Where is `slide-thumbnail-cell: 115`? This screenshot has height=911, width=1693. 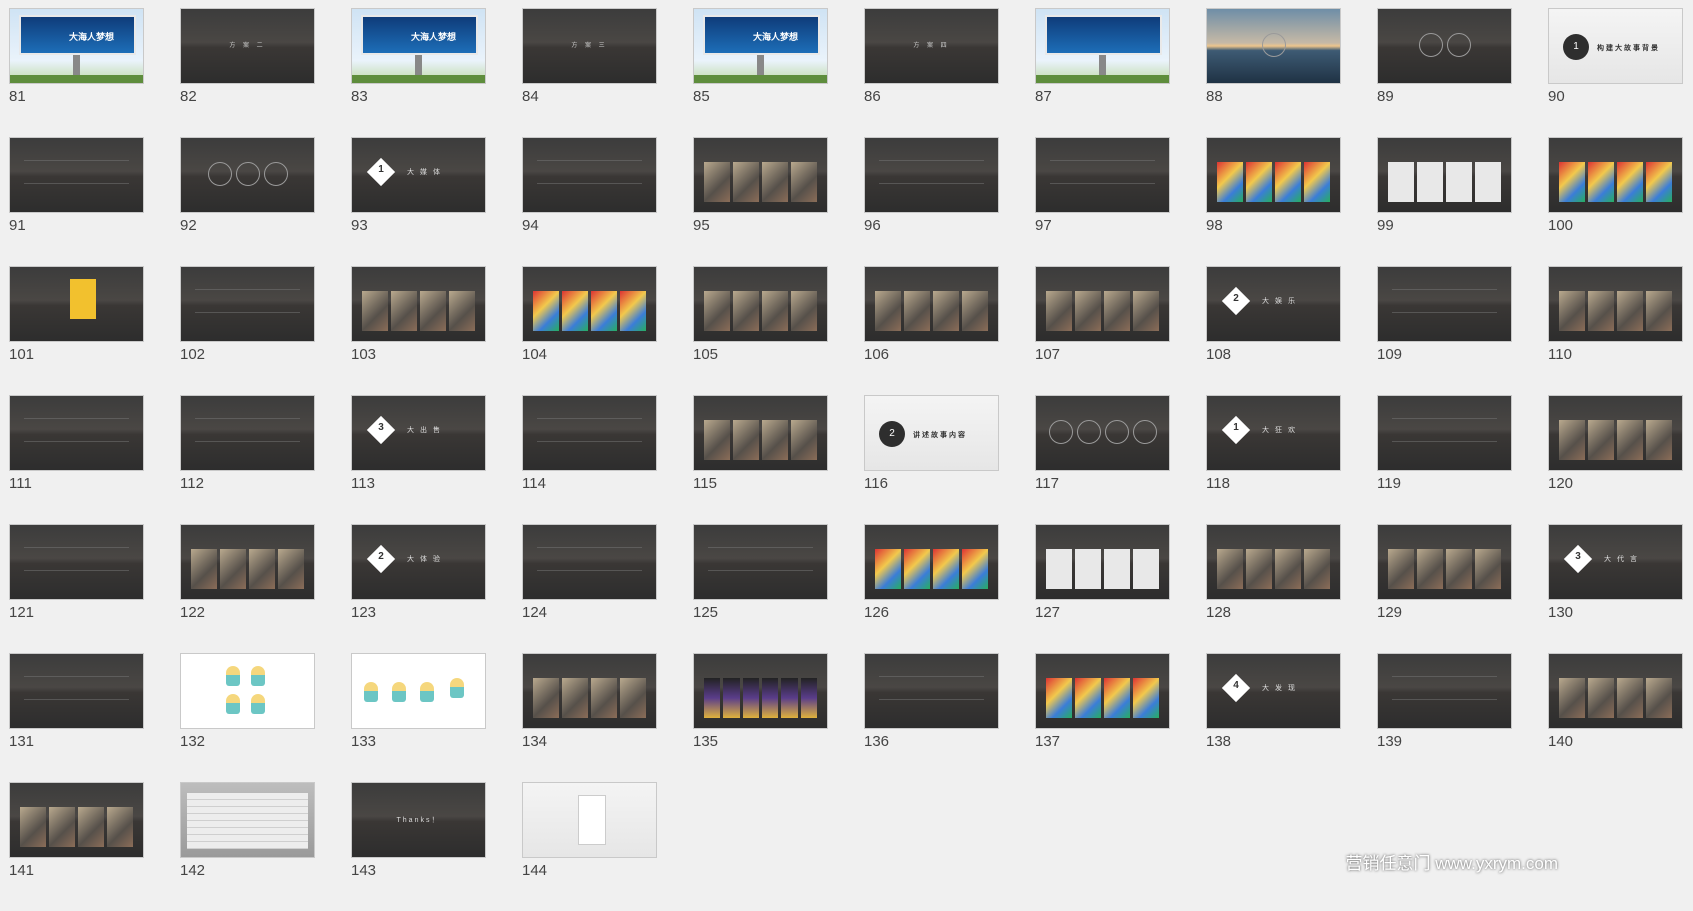 slide-thumbnail-cell: 115 is located at coordinates (760, 459).